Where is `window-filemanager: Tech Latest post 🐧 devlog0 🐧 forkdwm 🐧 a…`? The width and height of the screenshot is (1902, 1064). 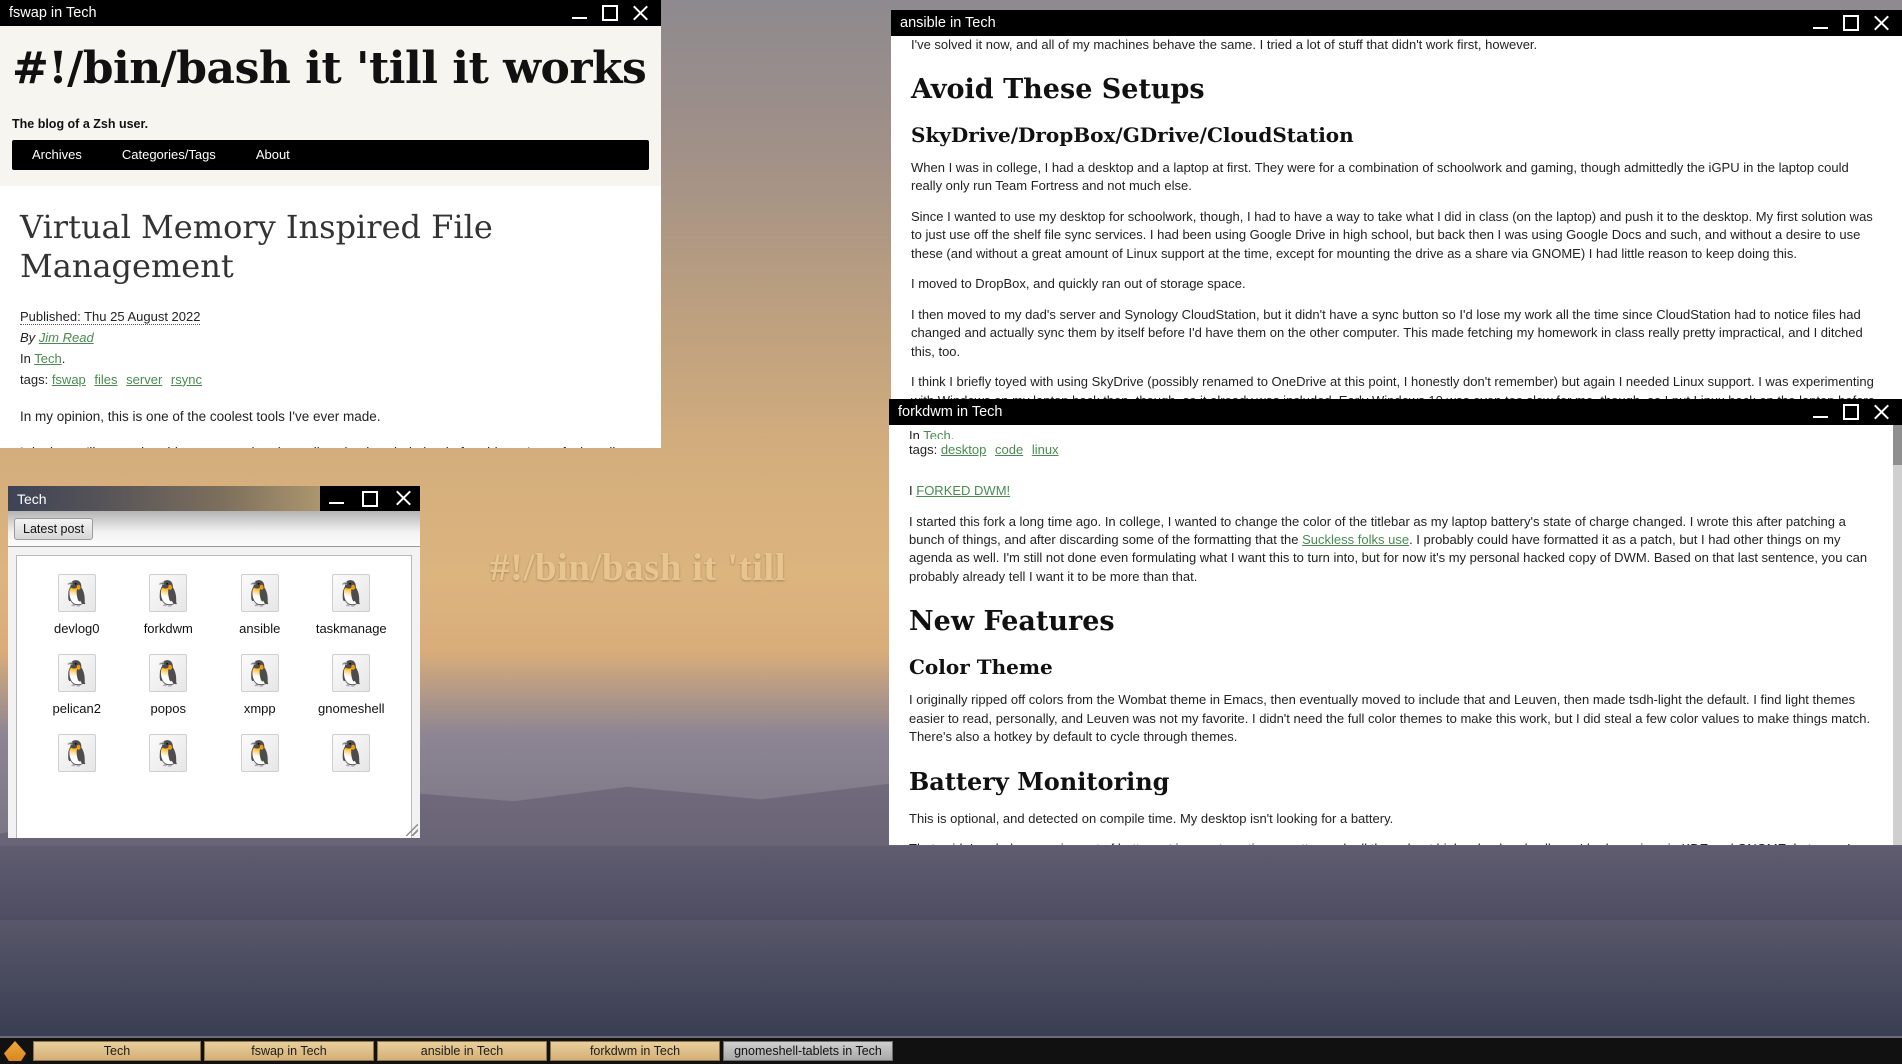
window-filemanager: Tech Latest post 🐧 devlog0 🐧 forkdwm 🐧 a… is located at coordinates (214, 662).